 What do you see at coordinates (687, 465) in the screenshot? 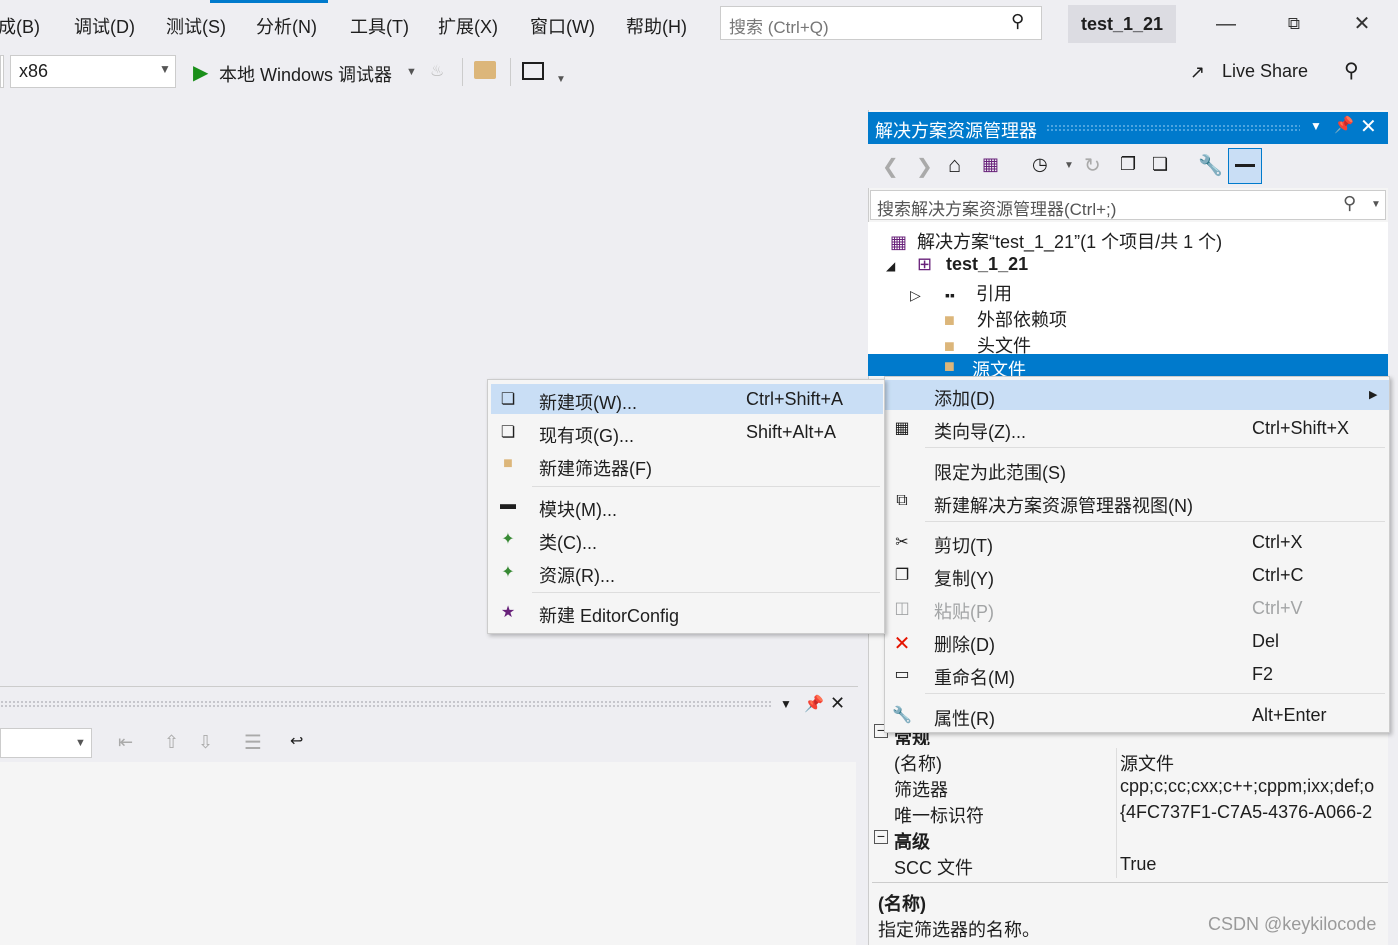
I see `menu-item-new-filter: ■ 新建筛选器(F)` at bounding box center [687, 465].